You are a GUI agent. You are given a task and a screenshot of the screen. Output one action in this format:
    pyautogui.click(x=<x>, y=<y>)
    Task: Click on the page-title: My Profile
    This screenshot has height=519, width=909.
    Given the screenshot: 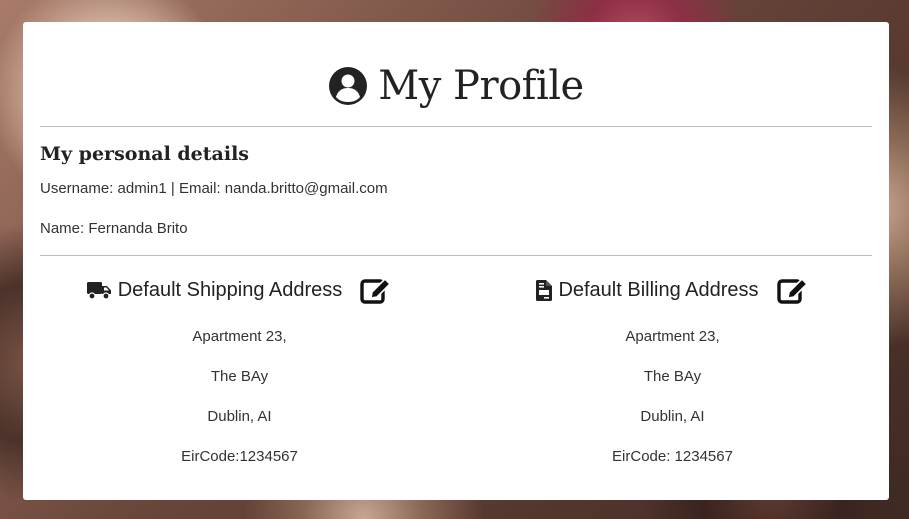 What is the action you would take?
    pyautogui.click(x=456, y=86)
    